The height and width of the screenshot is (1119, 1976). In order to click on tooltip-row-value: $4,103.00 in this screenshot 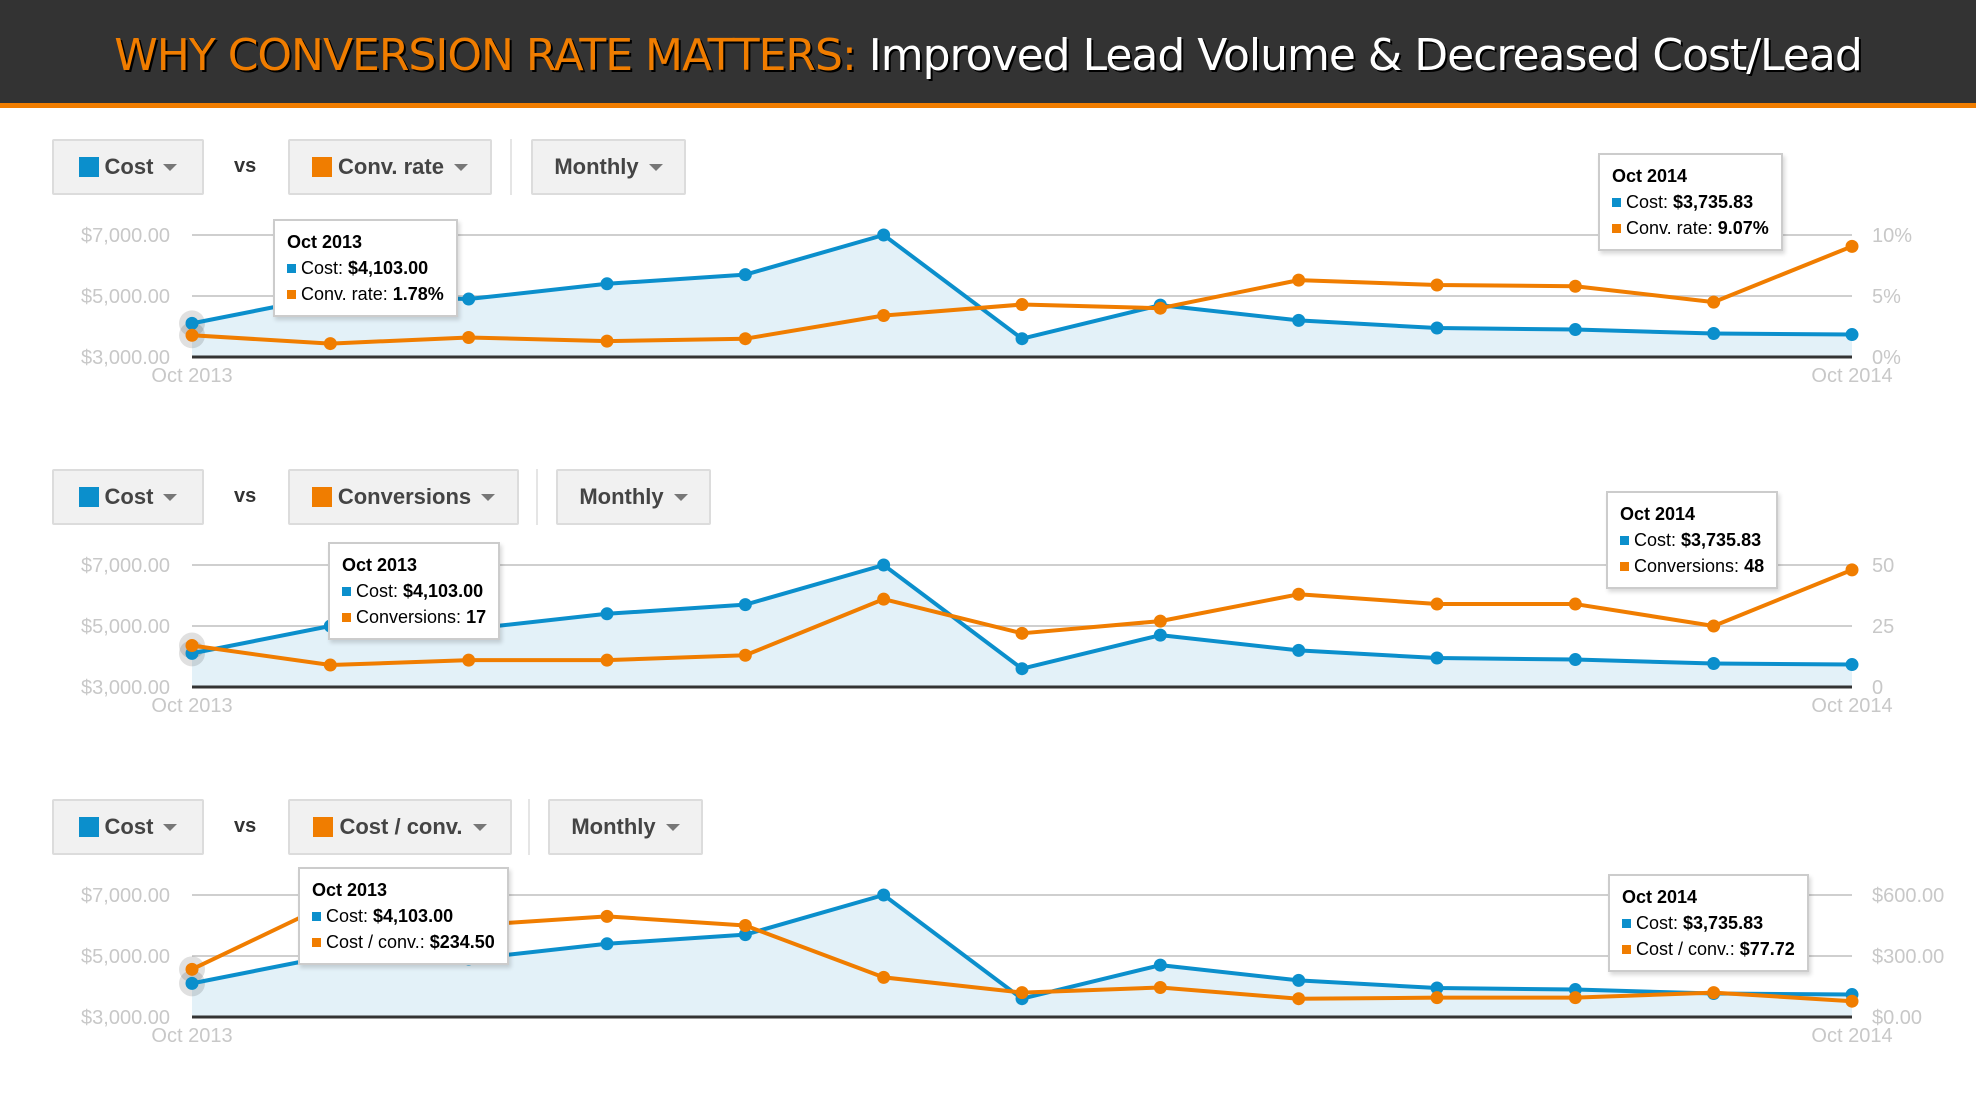, I will do `click(413, 916)`.